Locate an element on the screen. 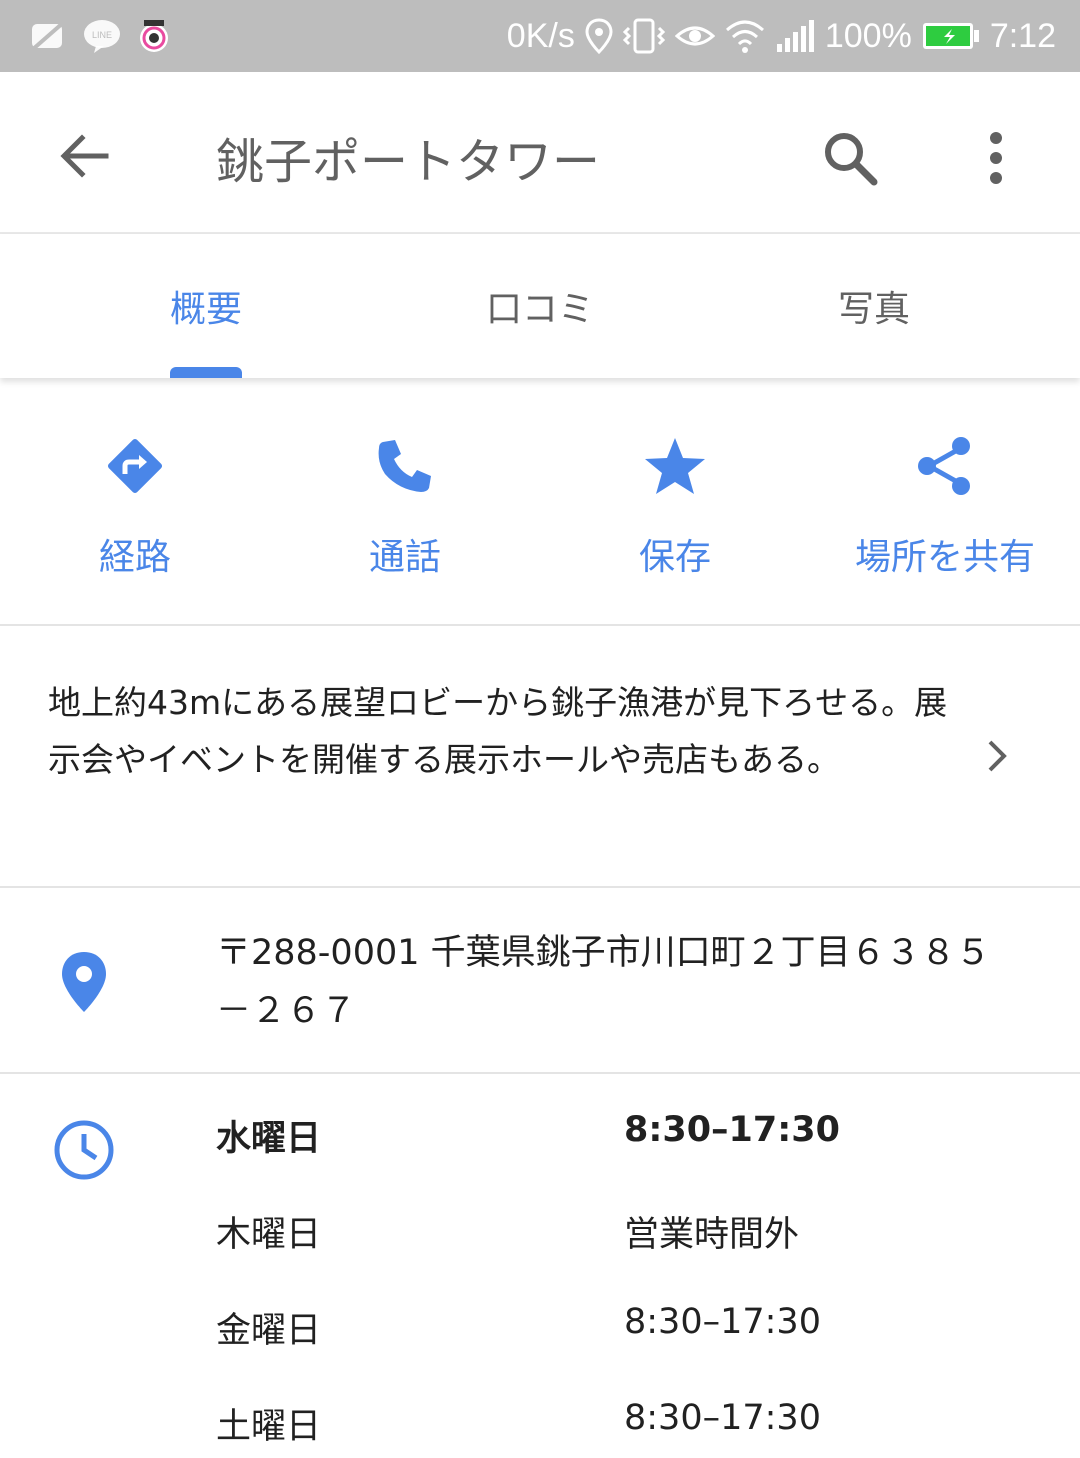 This screenshot has height=1458, width=1080. vibrate-icon is located at coordinates (643, 36).